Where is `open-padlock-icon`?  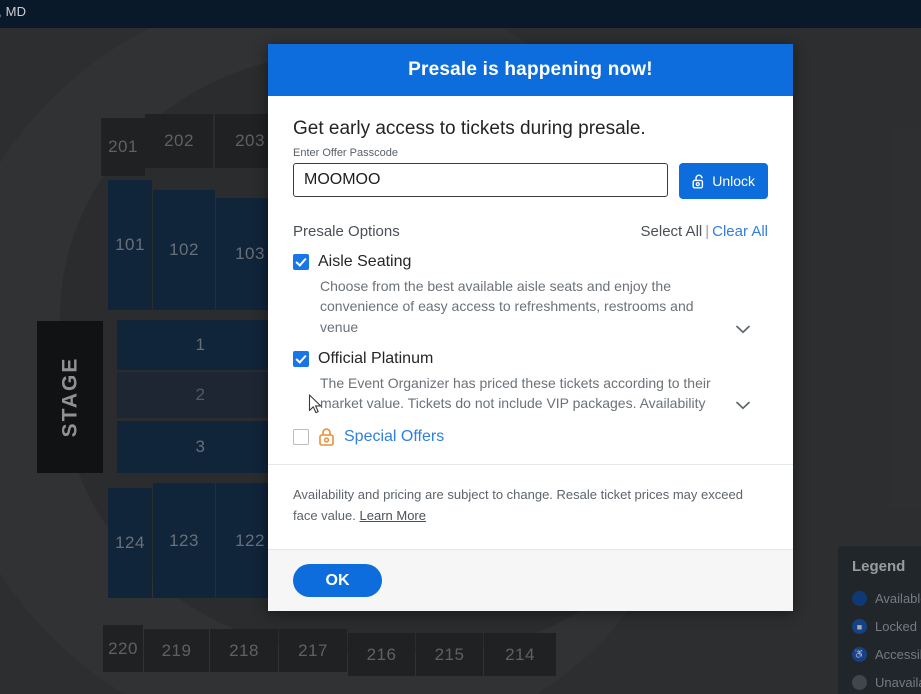 open-padlock-icon is located at coordinates (698, 181).